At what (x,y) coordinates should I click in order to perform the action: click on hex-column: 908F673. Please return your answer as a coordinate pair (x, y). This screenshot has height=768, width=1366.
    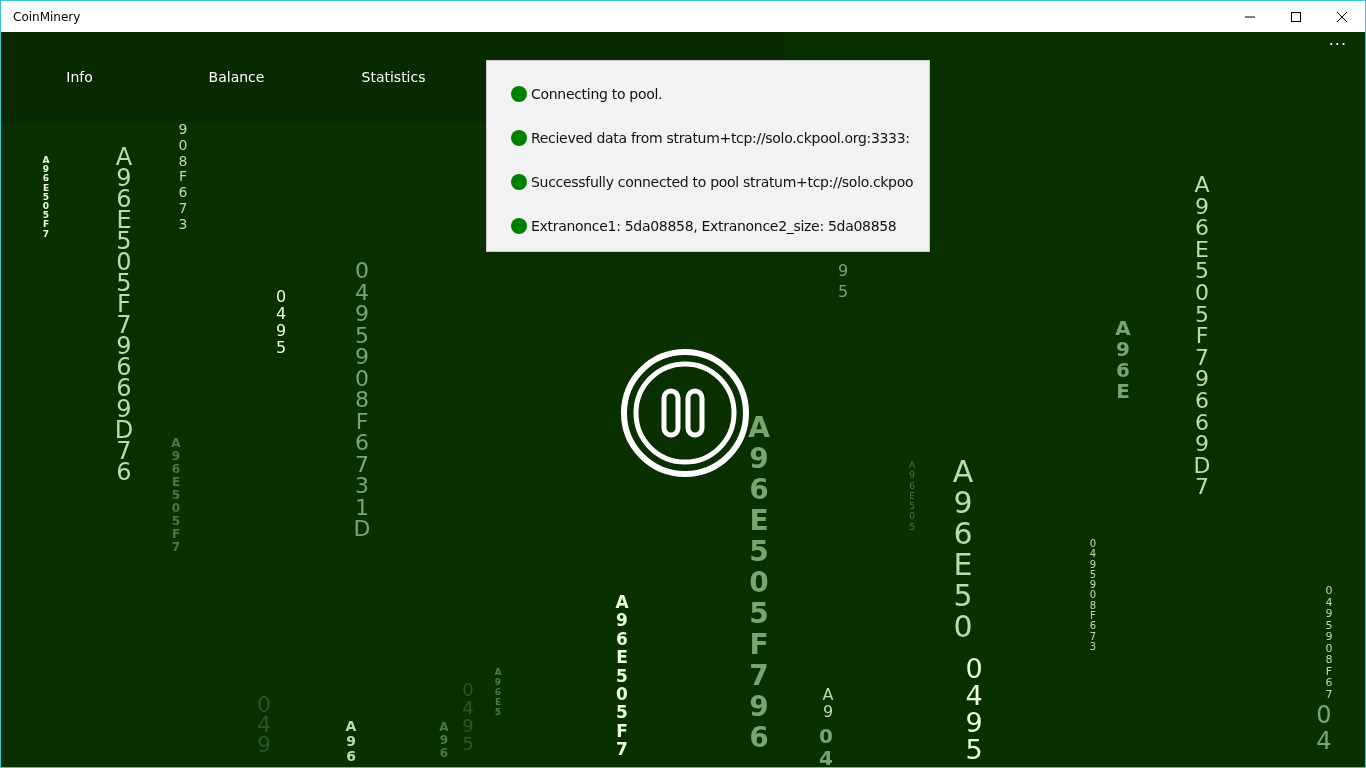
    Looking at the image, I should click on (183, 177).